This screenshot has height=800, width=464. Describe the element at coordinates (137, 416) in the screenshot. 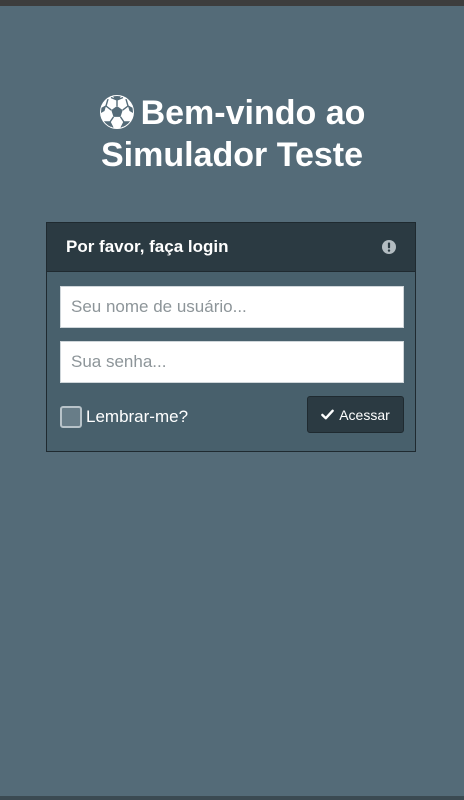

I see `remember-me-label: Lembrar-me?` at that location.